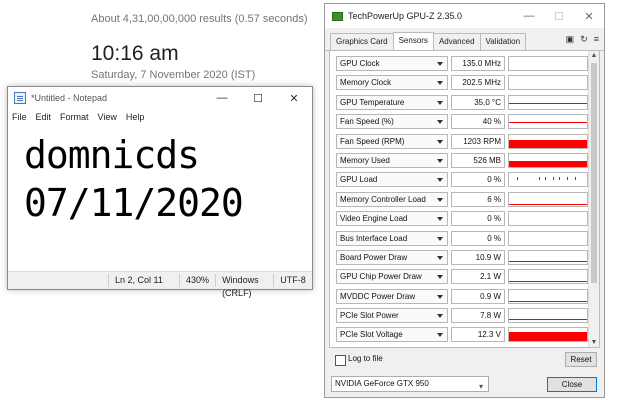  I want to click on gpu-select: NVIDIA GeForce GTX 950 ▾, so click(410, 384).